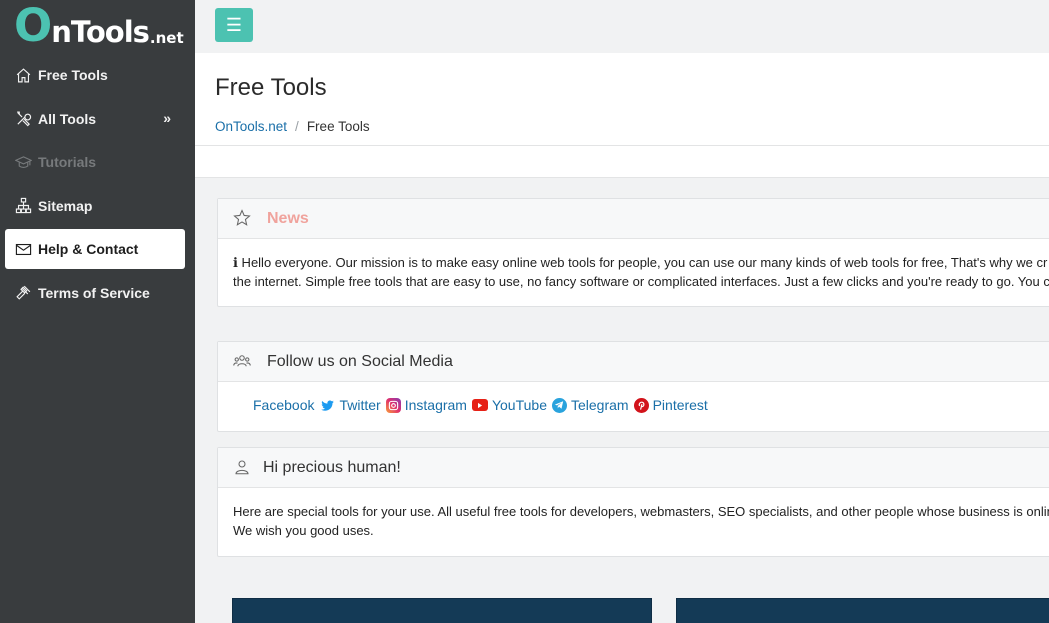 Image resolution: width=1049 pixels, height=623 pixels. Describe the element at coordinates (97, 183) in the screenshot. I see `sidebar-nav: Free Tools All Tools » Tutorials Sitemap` at that location.